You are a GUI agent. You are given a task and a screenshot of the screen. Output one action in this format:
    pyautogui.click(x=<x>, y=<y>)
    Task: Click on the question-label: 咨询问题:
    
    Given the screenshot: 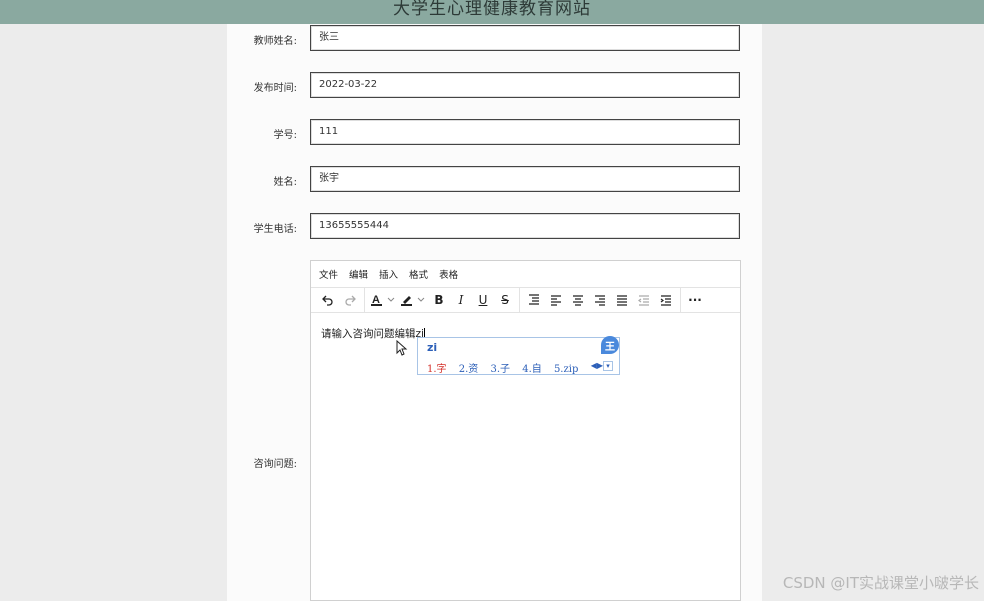 What is the action you would take?
    pyautogui.click(x=275, y=464)
    